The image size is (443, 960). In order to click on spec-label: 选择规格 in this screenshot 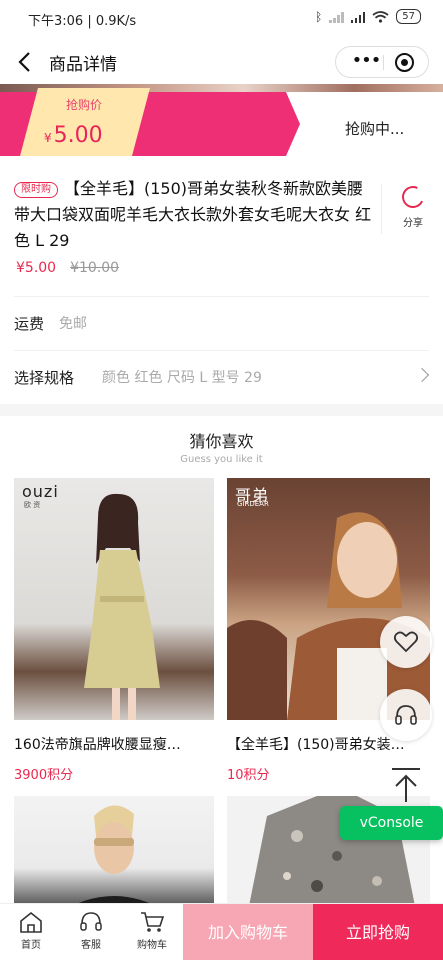, I will do `click(44, 377)`.